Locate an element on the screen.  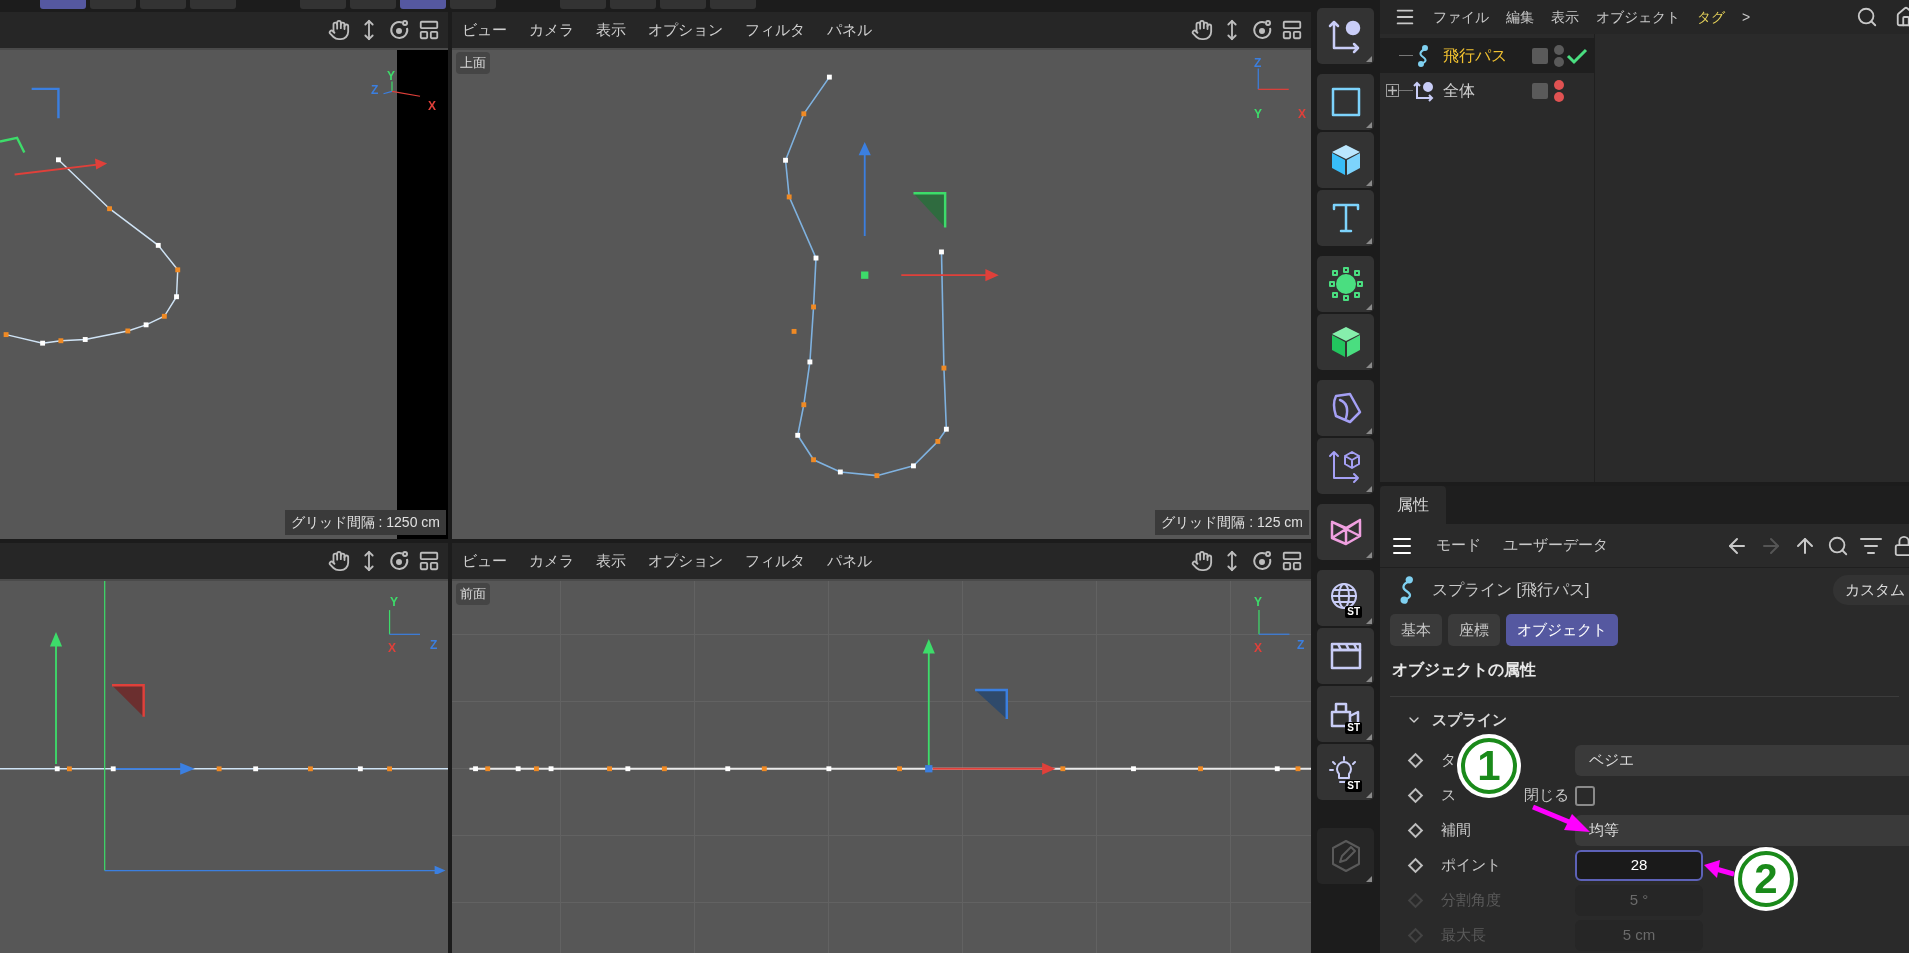
callout-number: 2 is located at coordinates (1766, 879).